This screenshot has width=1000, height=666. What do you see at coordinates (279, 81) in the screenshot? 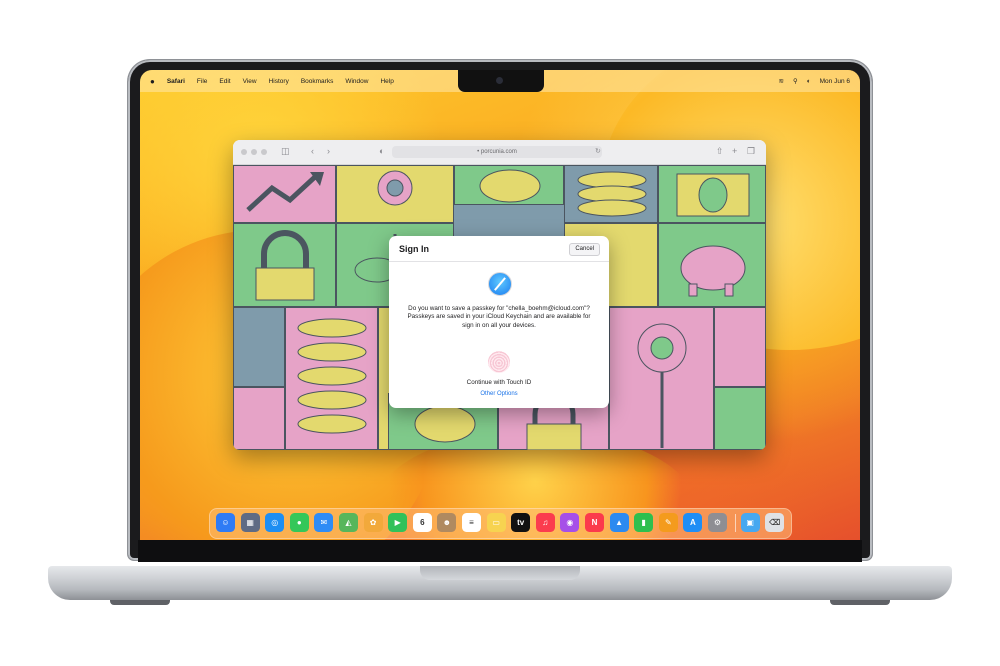
I see `menu-history: History` at bounding box center [279, 81].